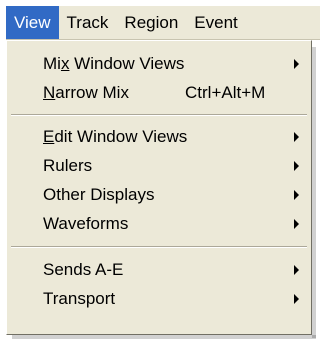 This screenshot has height=348, width=320. What do you see at coordinates (32, 22) in the screenshot?
I see `menu-view: View` at bounding box center [32, 22].